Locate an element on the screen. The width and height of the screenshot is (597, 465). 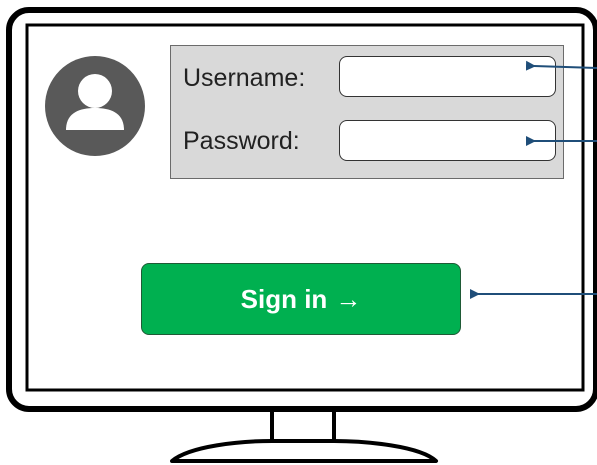
username-label: Username: is located at coordinates (244, 78).